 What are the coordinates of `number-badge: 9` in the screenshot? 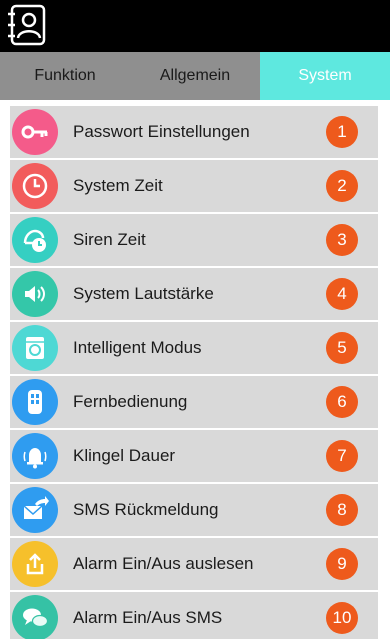 It's located at (342, 564).